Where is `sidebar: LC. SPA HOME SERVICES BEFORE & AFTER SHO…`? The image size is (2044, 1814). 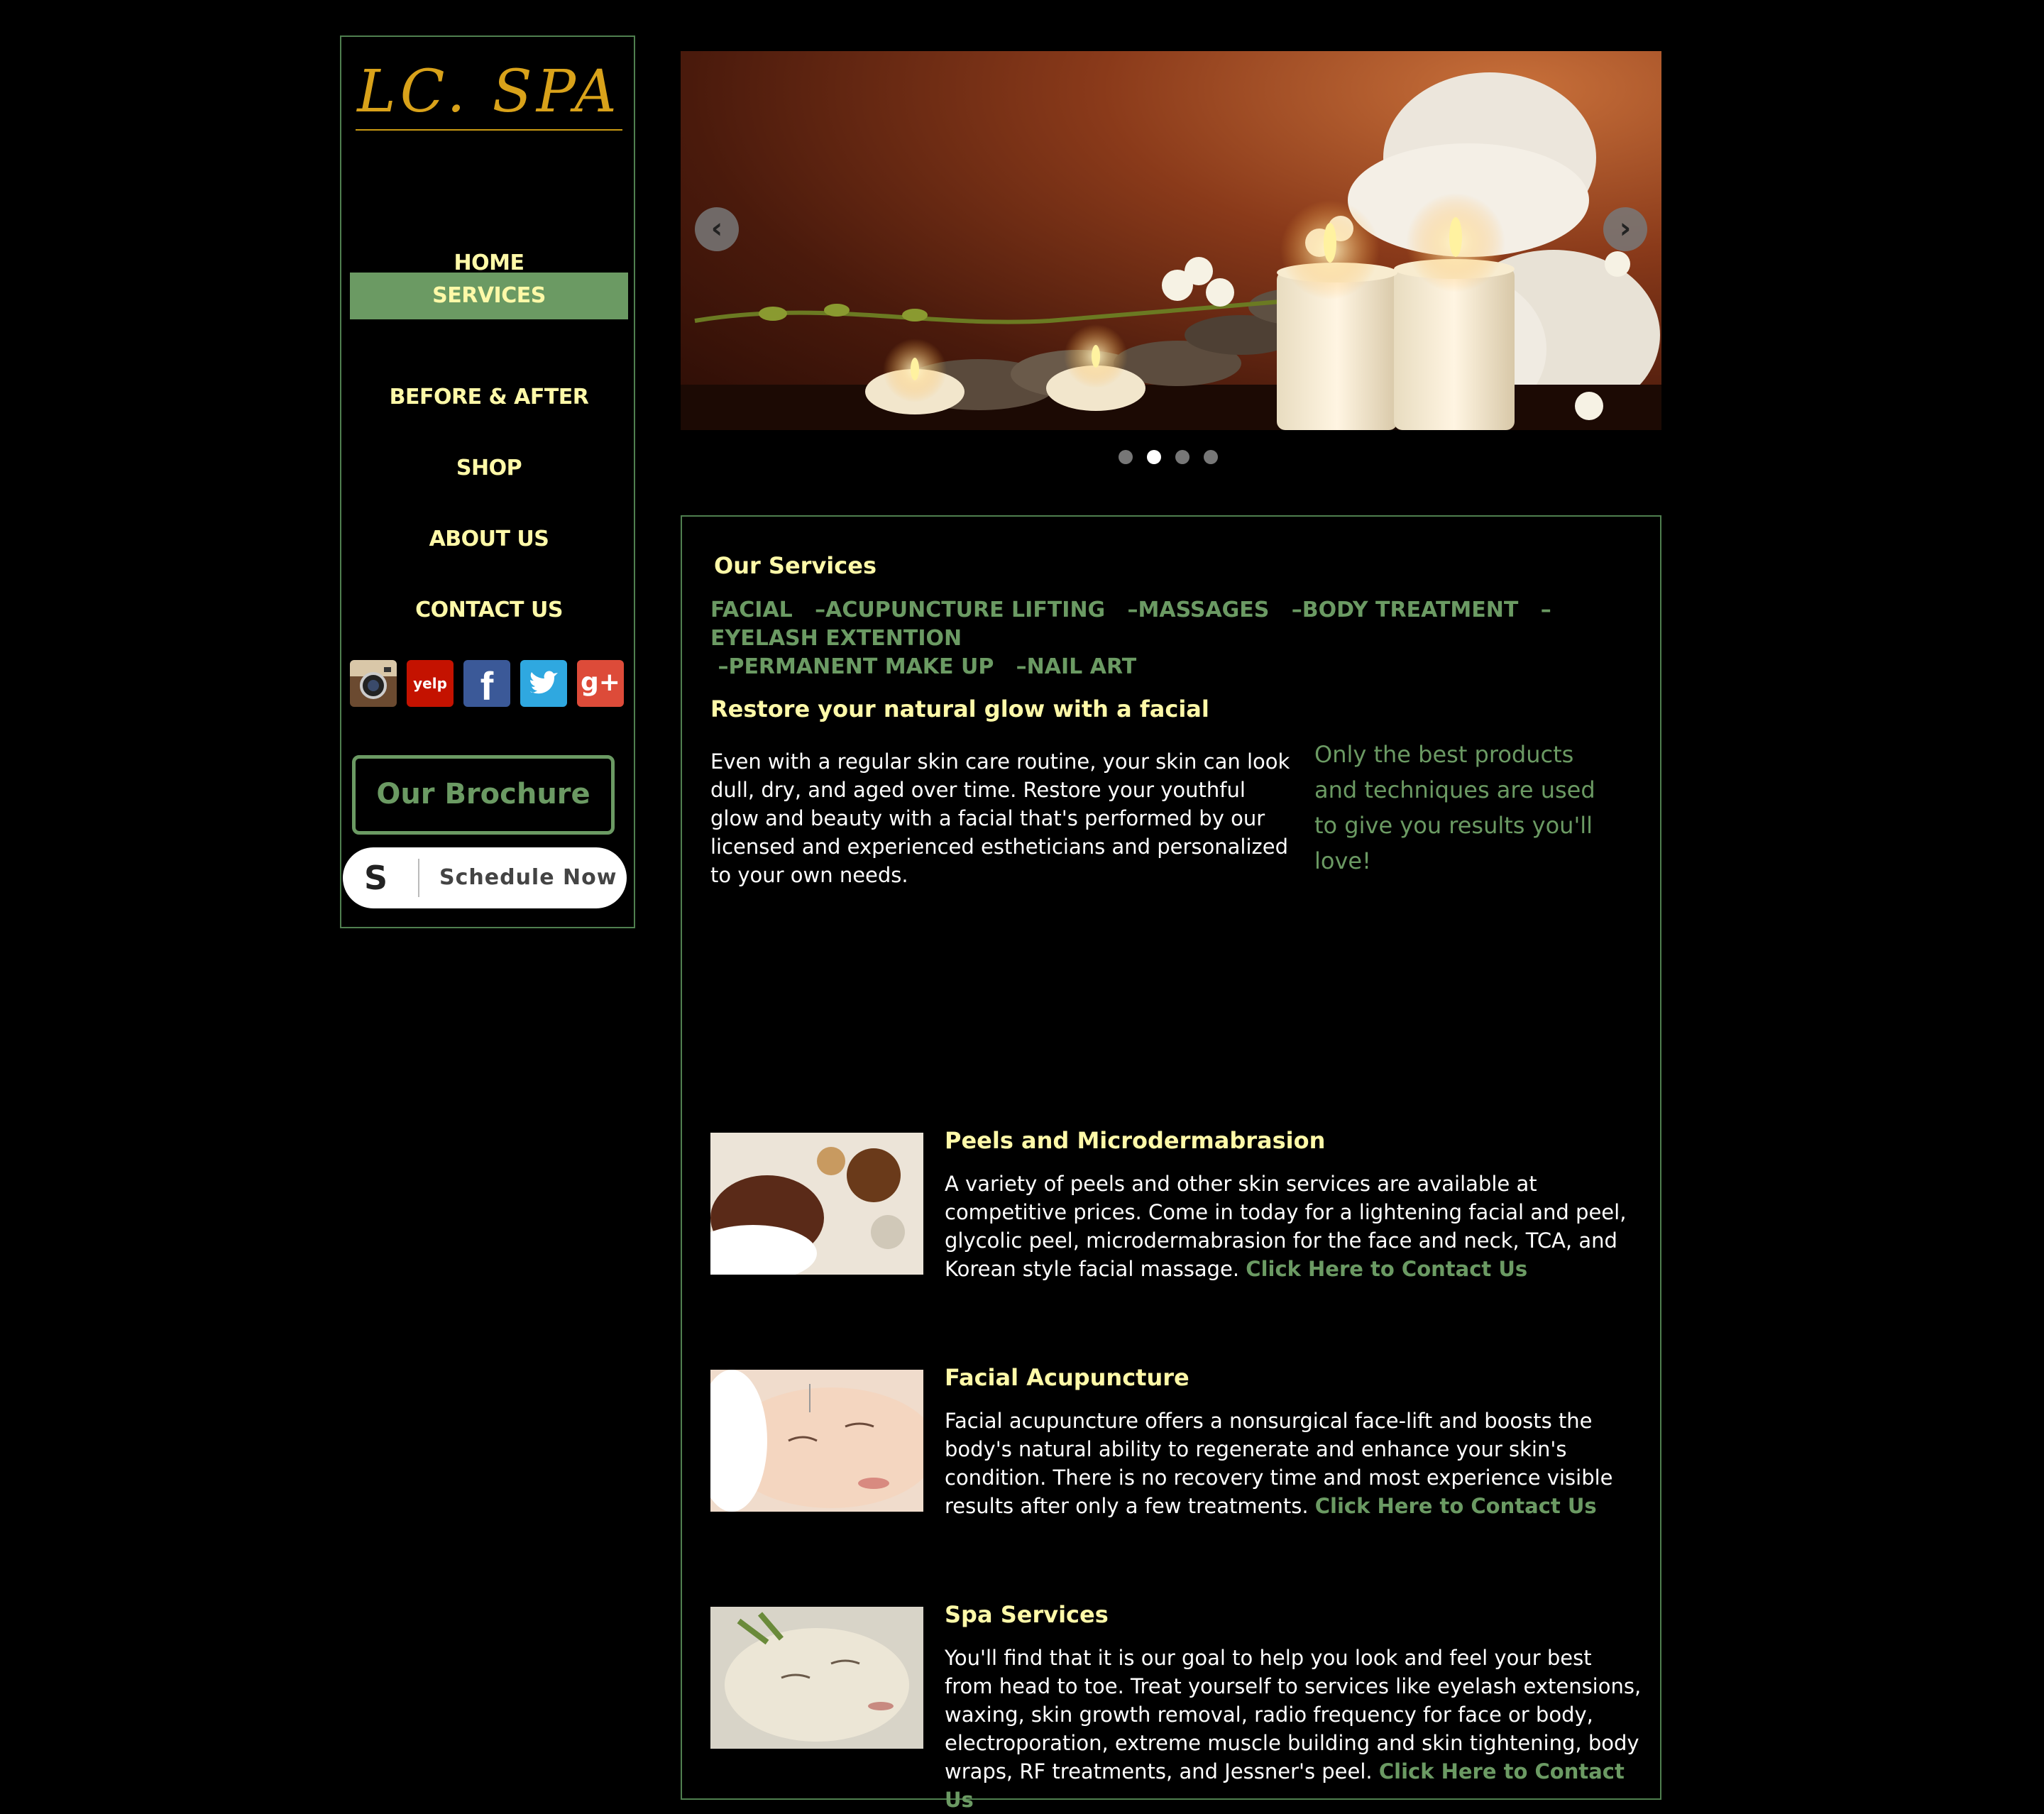 sidebar: LC. SPA HOME SERVICES BEFORE & AFTER SHO… is located at coordinates (487, 481).